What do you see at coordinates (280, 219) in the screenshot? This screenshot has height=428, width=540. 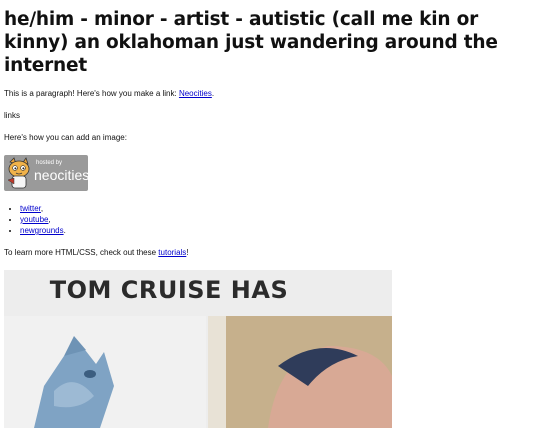 I see `list-item: youtube,` at bounding box center [280, 219].